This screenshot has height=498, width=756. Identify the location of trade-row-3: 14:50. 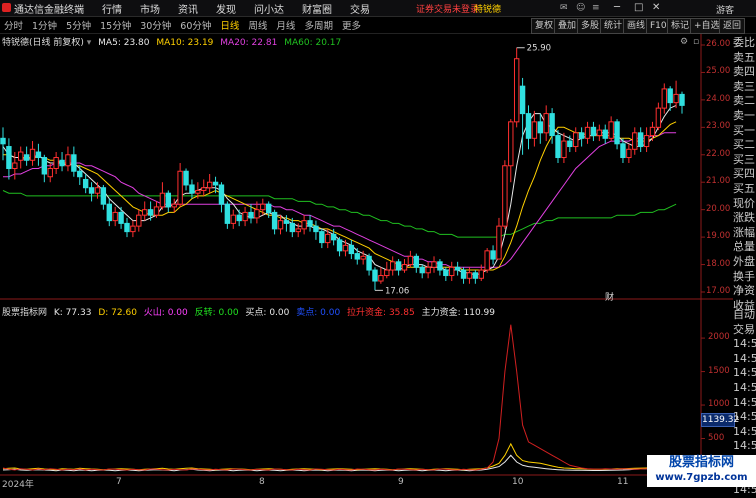
(744, 359).